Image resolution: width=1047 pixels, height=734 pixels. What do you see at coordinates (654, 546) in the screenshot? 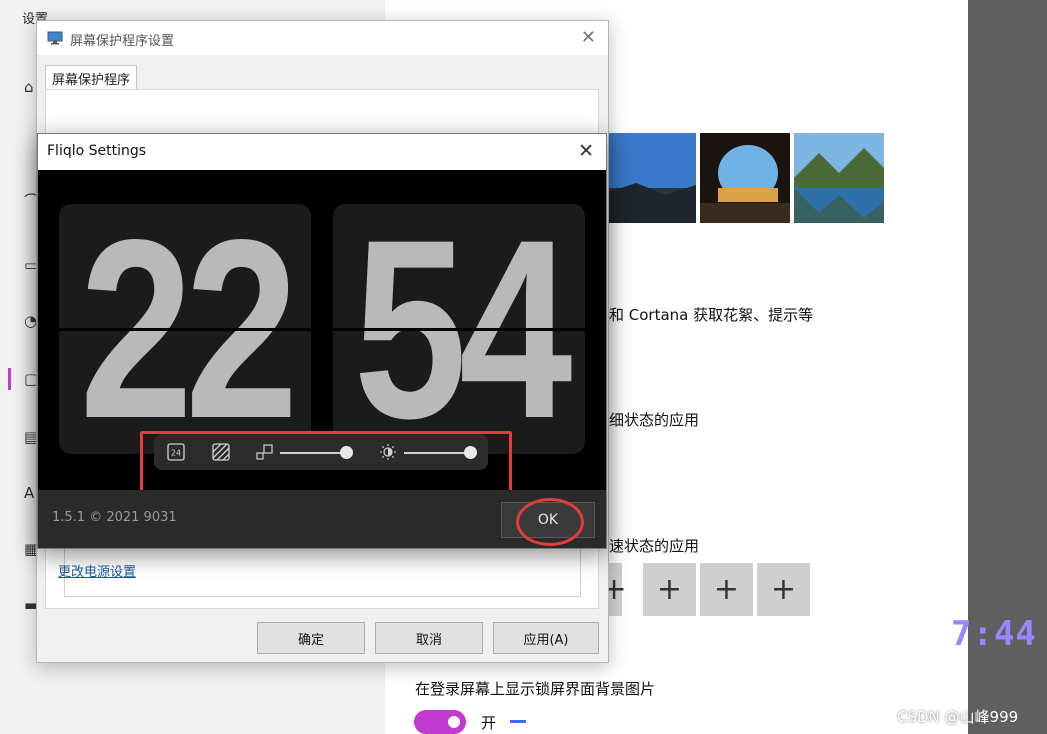
I see `quick-status-text: 速状态的应用` at bounding box center [654, 546].